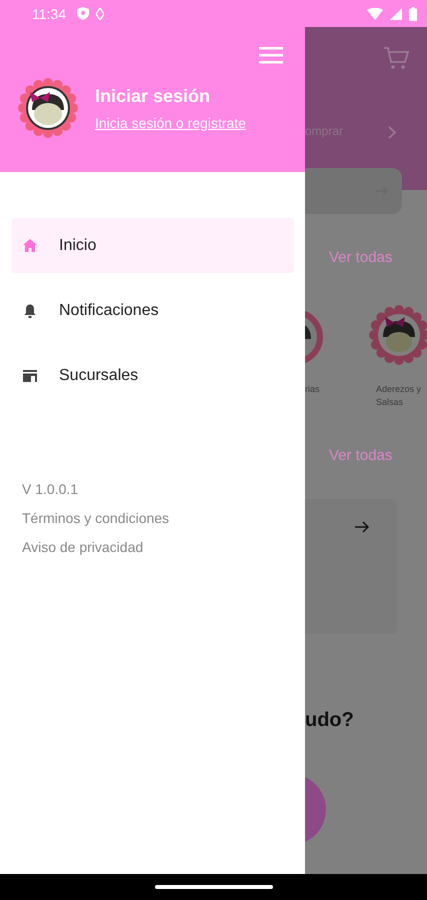  I want to click on battery-icon, so click(413, 13).